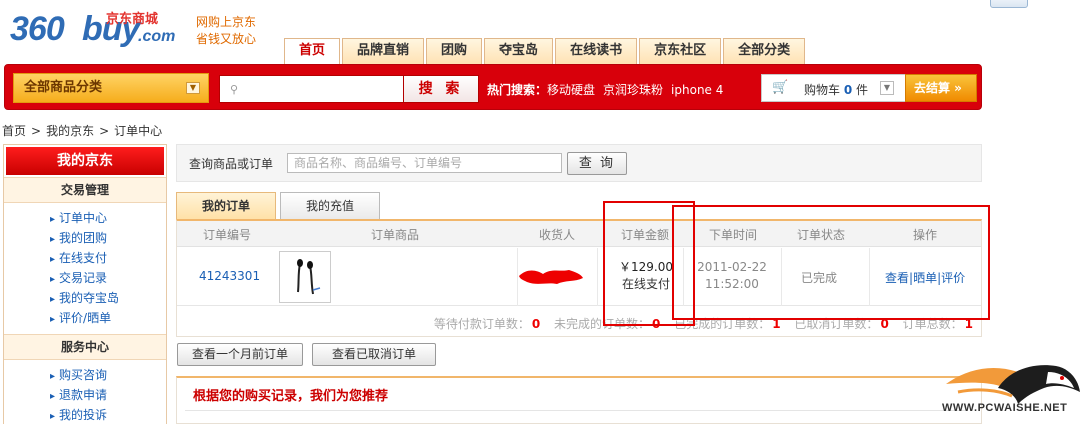  I want to click on top-right-button, so click(1009, 4).